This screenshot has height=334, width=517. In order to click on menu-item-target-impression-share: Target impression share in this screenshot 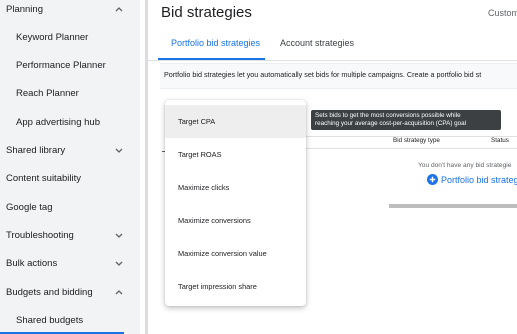, I will do `click(235, 286)`.